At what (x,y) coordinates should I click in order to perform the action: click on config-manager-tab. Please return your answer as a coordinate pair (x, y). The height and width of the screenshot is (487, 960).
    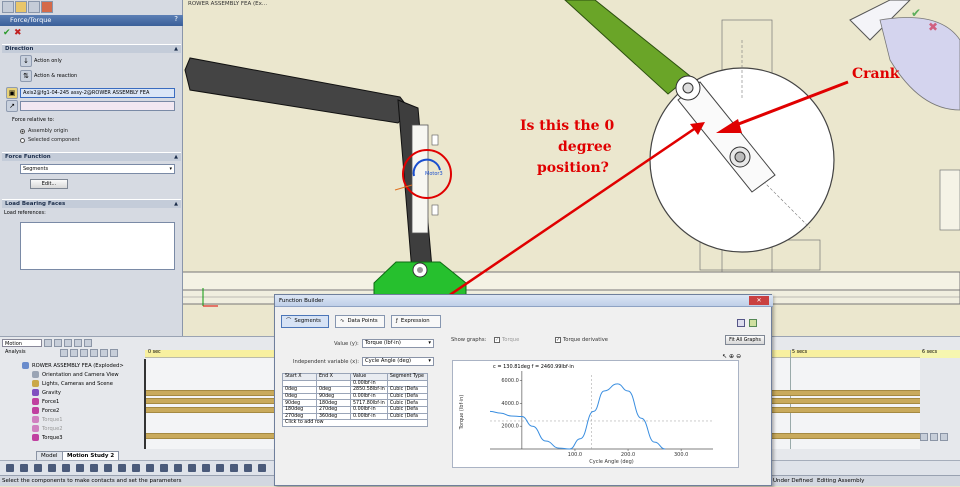
    Looking at the image, I should click on (34, 7).